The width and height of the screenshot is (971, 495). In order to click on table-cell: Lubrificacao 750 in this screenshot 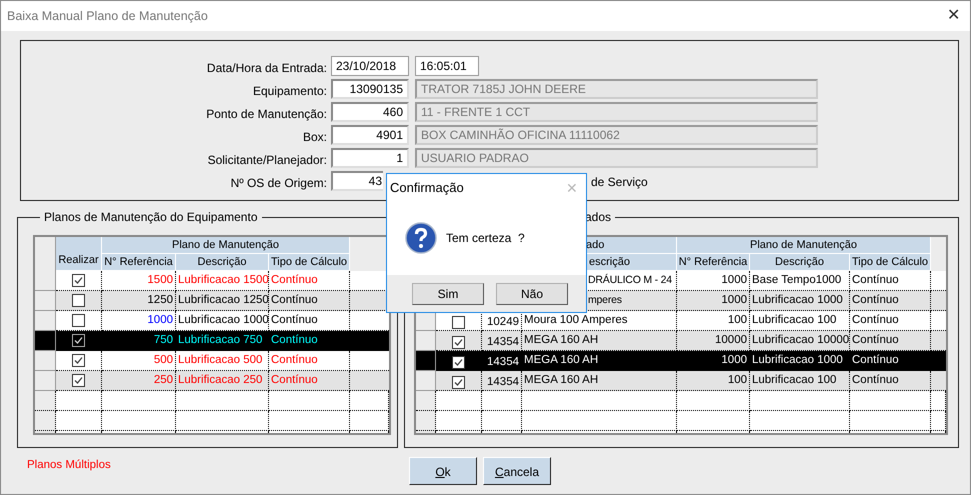, I will do `click(222, 341)`.